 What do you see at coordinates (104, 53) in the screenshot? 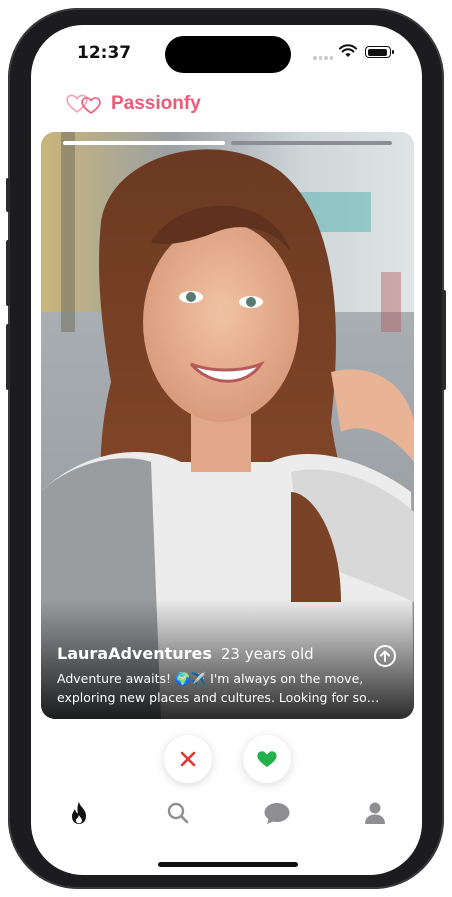
I see `status-time: 12:37` at bounding box center [104, 53].